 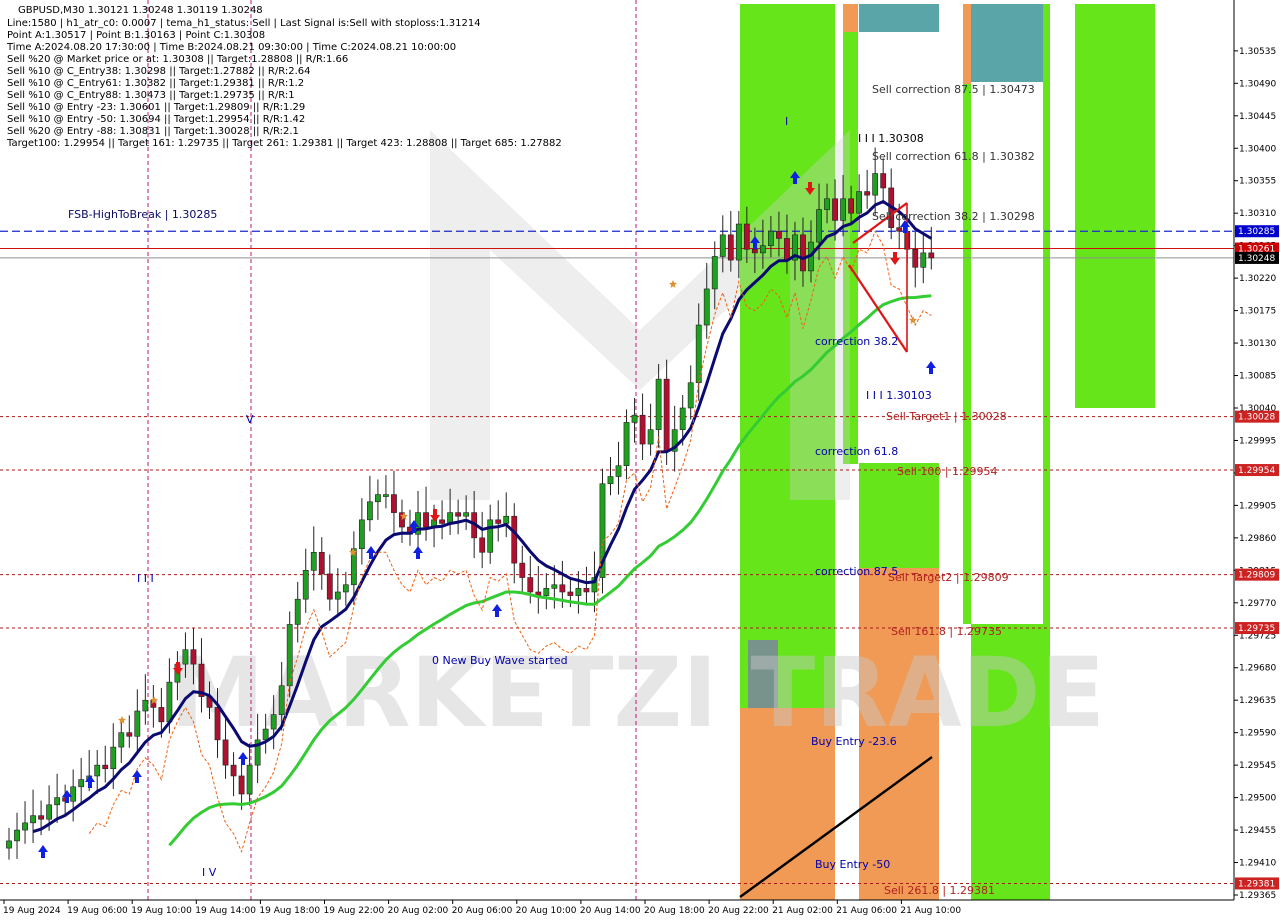 What do you see at coordinates (1257, 831) in the screenshot?
I see `y-tick-label: 1.29455` at bounding box center [1257, 831].